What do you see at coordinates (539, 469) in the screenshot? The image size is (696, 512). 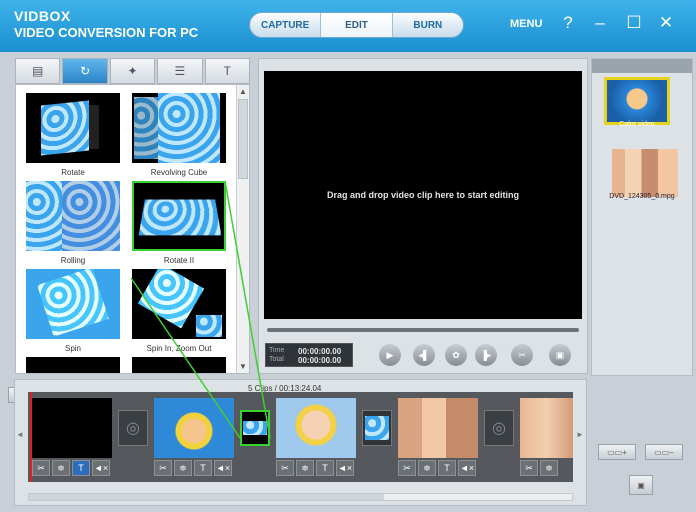 I see `clip-toolbar: ✂ ≑` at bounding box center [539, 469].